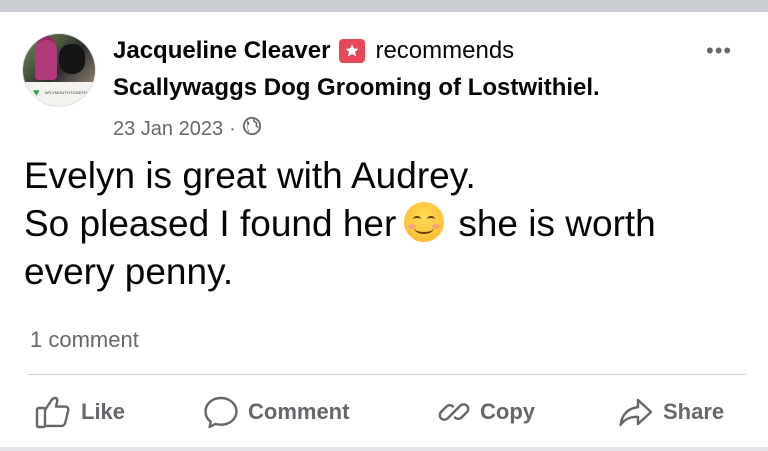 Image resolution: width=768 pixels, height=451 pixels. What do you see at coordinates (384, 449) in the screenshot?
I see `bottom-divider-strip` at bounding box center [384, 449].